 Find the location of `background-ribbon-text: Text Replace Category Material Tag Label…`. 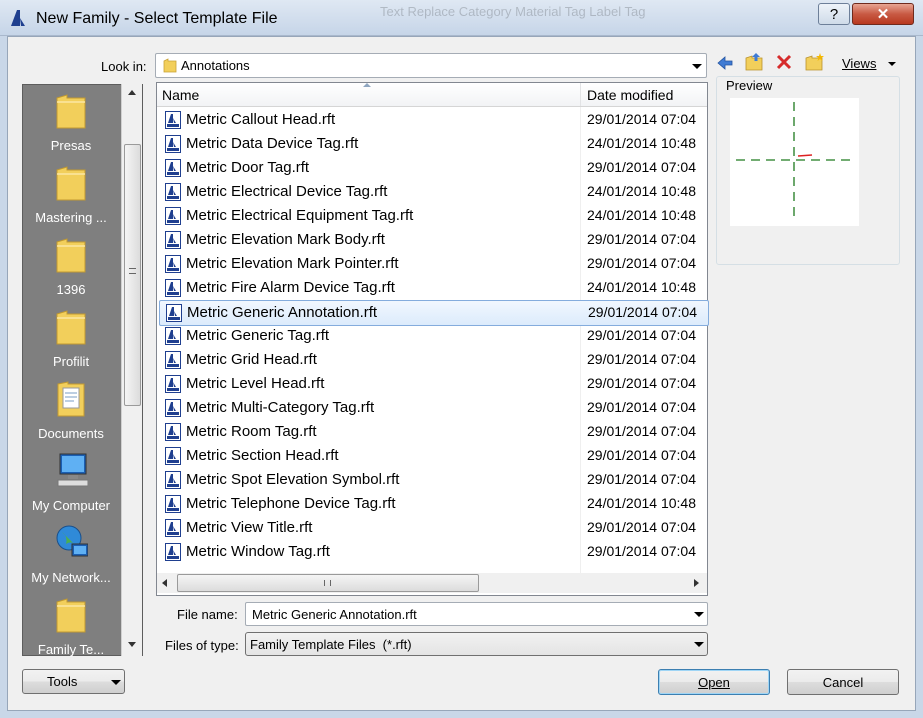

background-ribbon-text: Text Replace Category Material Tag Label… is located at coordinates (513, 11).